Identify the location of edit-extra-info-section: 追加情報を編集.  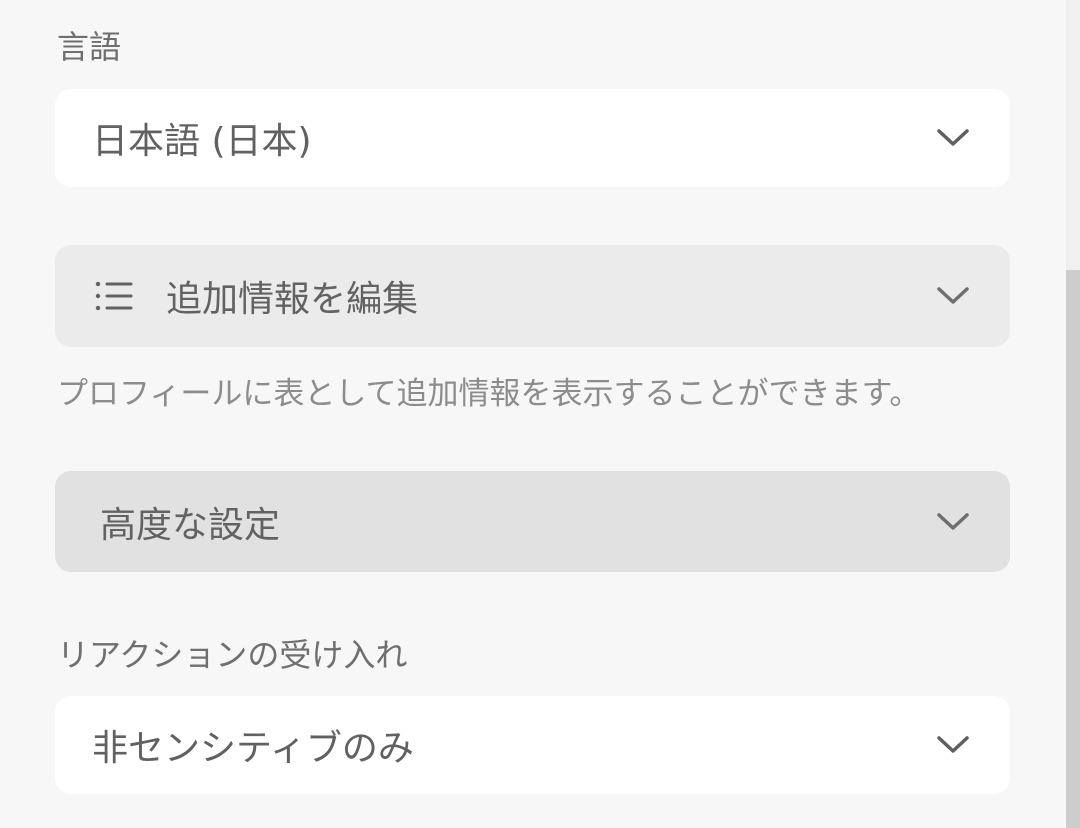
(532, 296).